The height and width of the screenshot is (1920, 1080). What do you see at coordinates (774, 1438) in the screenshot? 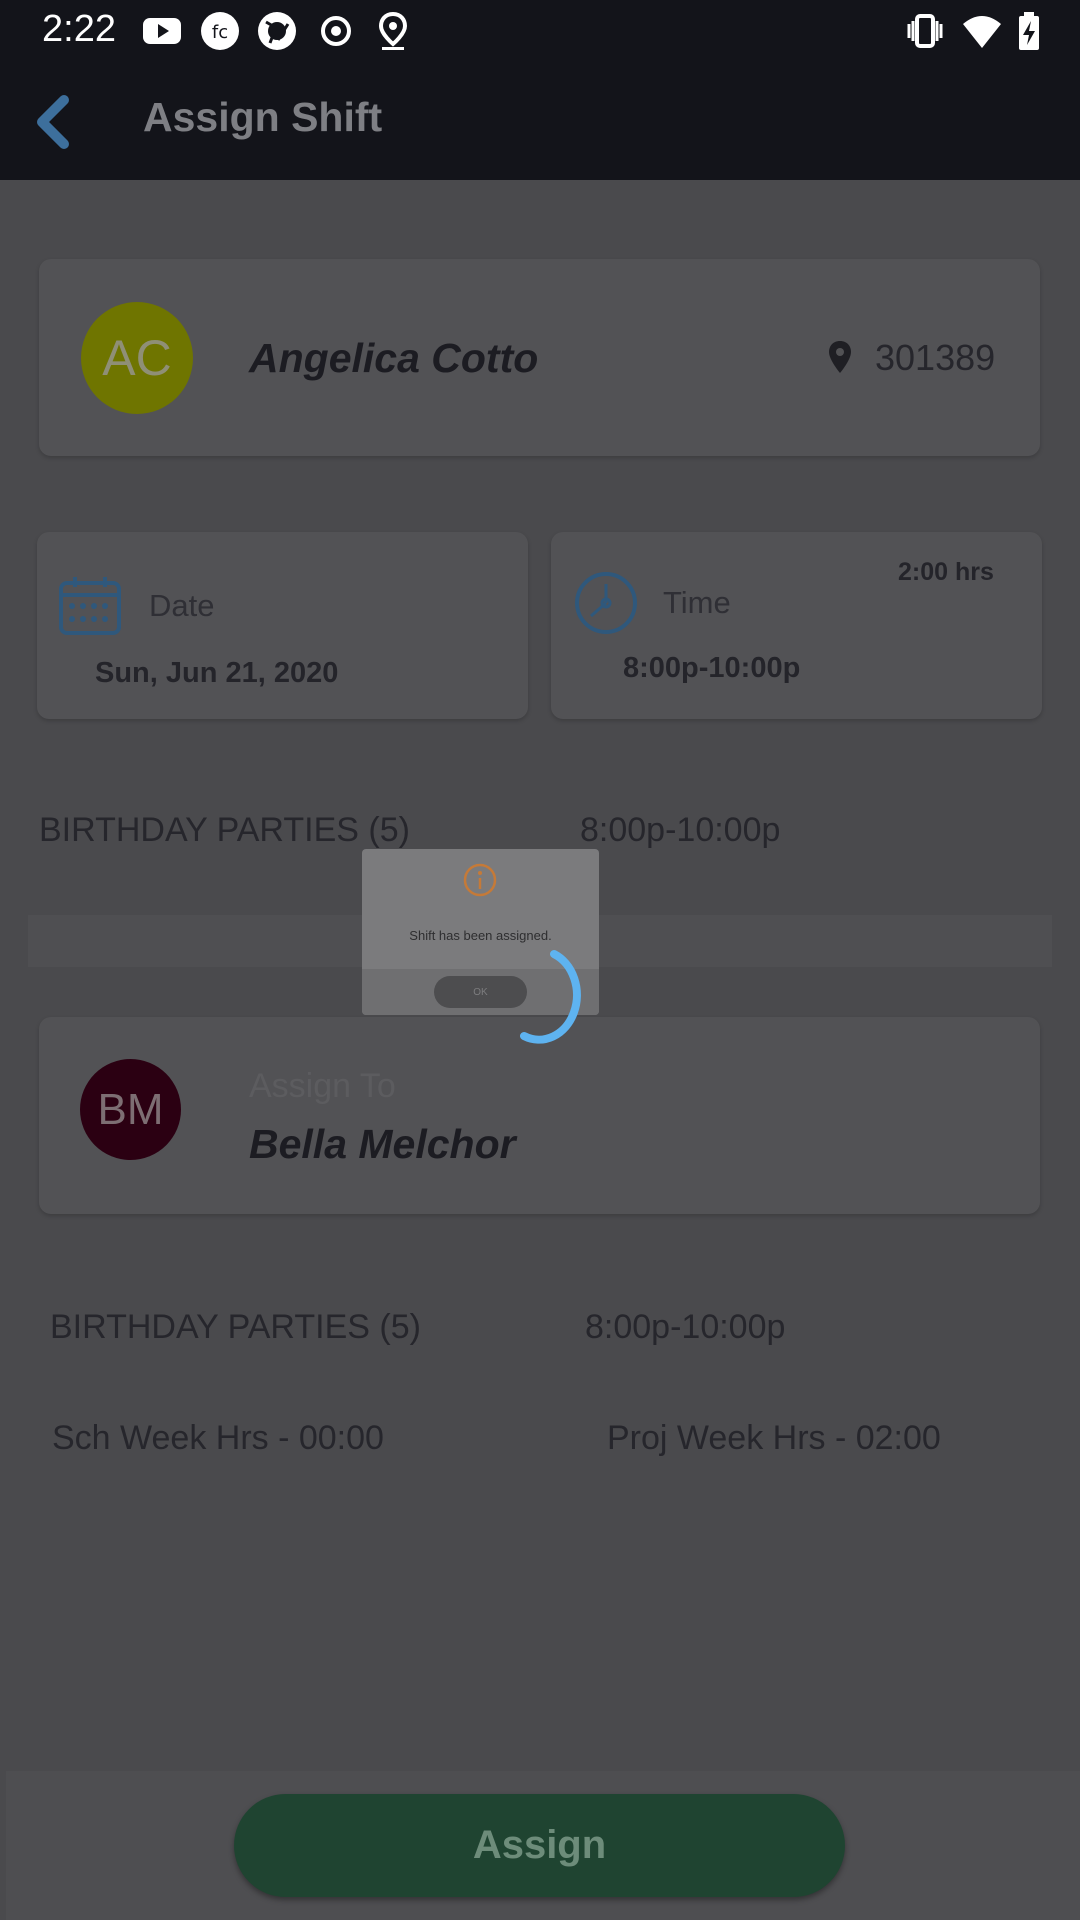
I see `projected-week-hours: Proj Week Hrs - 02:00` at bounding box center [774, 1438].